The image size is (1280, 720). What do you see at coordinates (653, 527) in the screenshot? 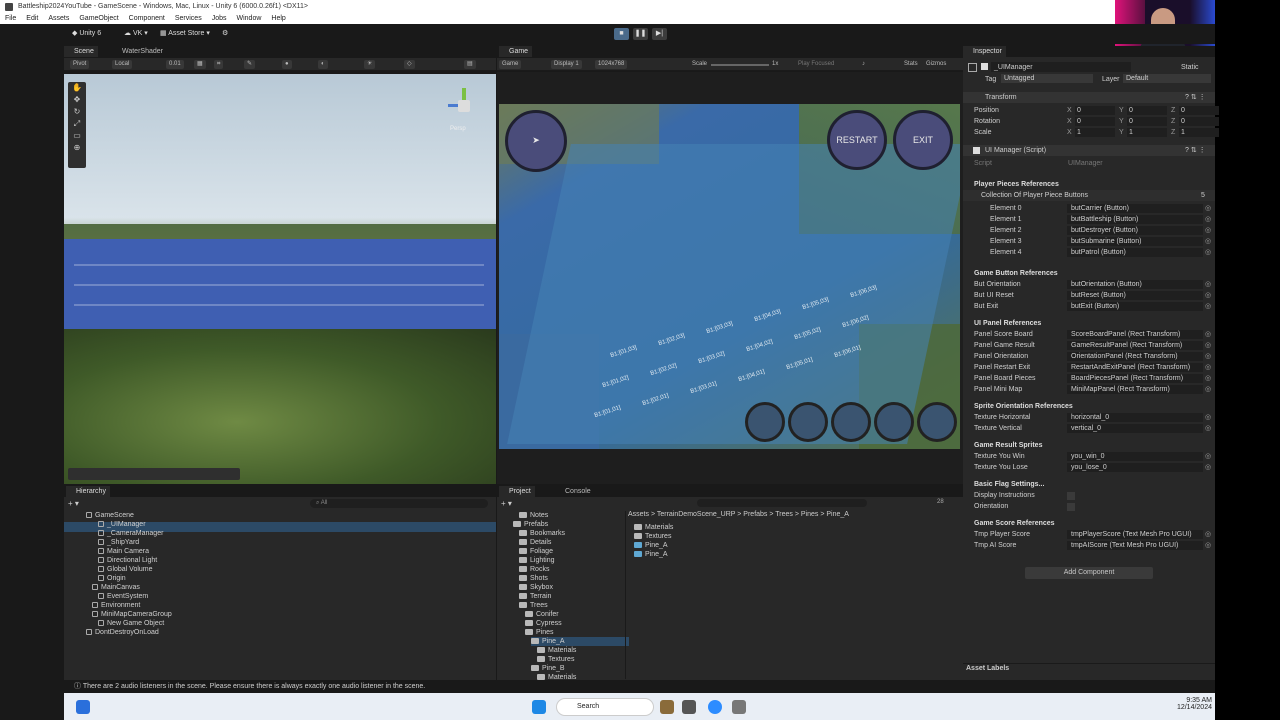
I see `project-file: Materials` at bounding box center [653, 527].